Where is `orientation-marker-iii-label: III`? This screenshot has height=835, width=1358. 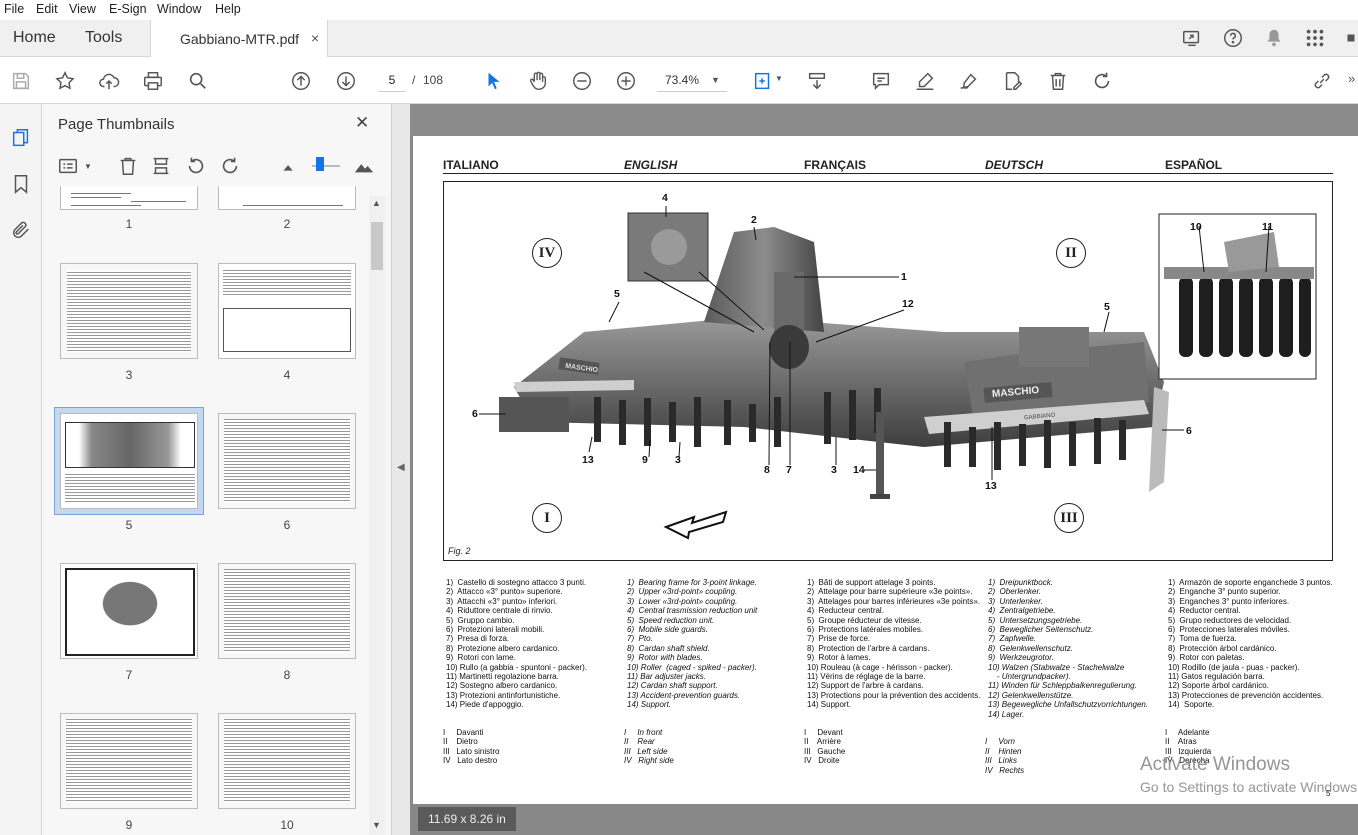 orientation-marker-iii-label: III is located at coordinates (1069, 517).